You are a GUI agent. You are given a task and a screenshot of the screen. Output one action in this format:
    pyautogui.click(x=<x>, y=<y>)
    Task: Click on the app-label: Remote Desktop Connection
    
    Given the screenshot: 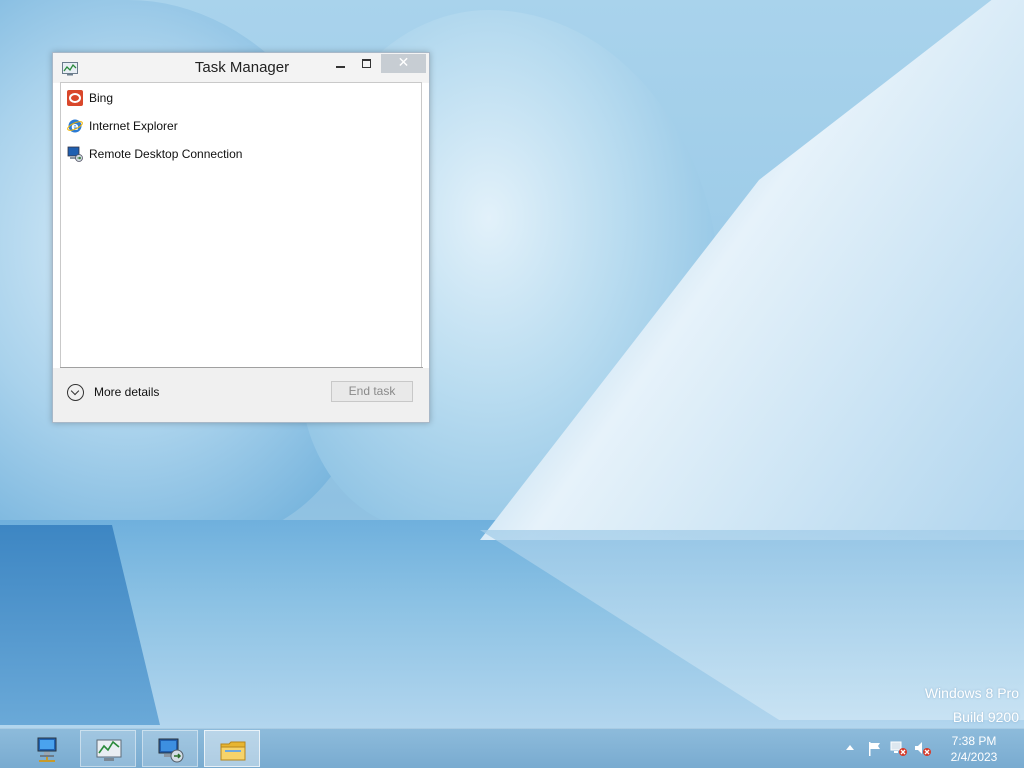 What is the action you would take?
    pyautogui.click(x=166, y=154)
    